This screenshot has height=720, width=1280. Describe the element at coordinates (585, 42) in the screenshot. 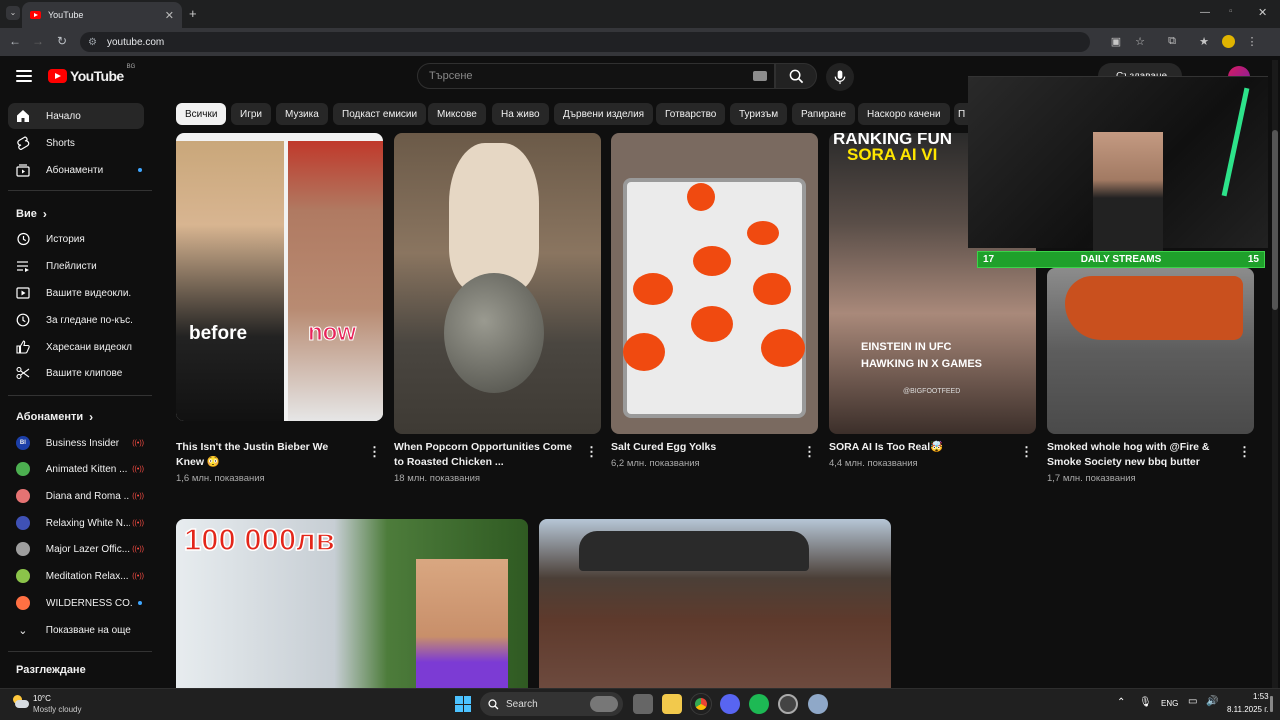

I see `address-bar: ⚙ youtube.com` at that location.